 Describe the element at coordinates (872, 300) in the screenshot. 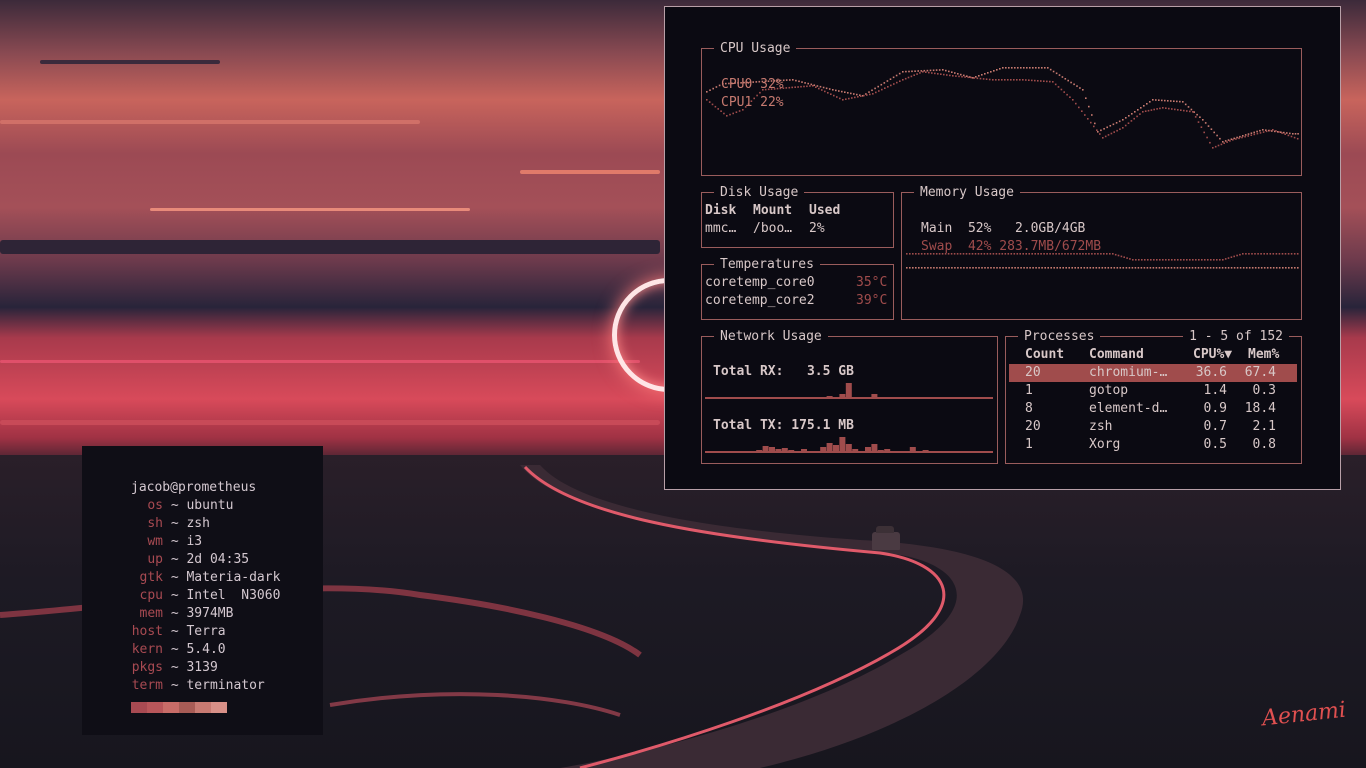

I see `temp-sensor-value: 39°C` at that location.